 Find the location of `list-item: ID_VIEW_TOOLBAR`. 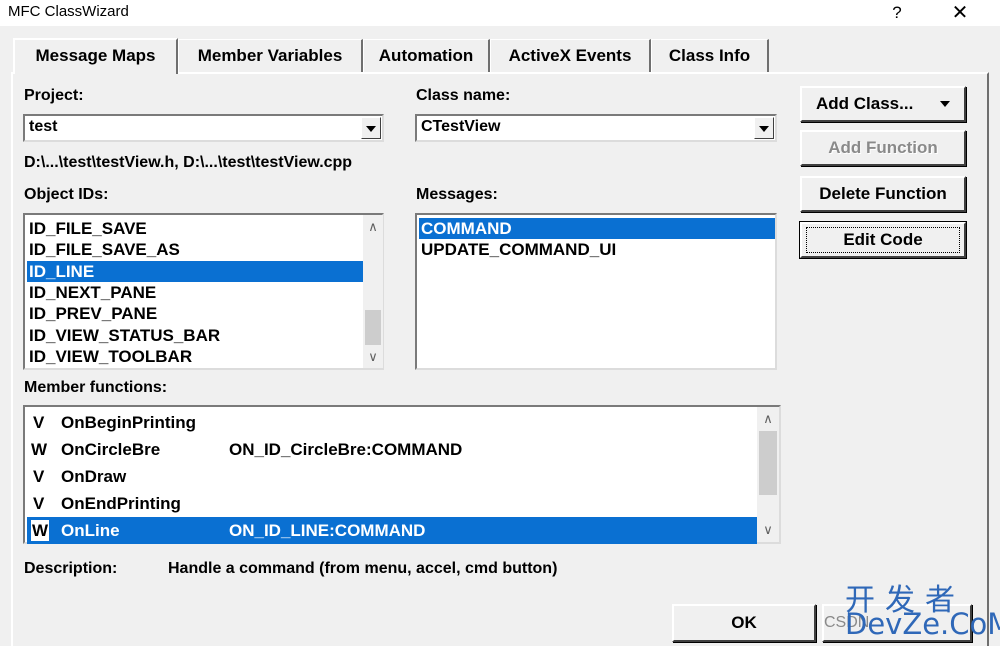

list-item: ID_VIEW_TOOLBAR is located at coordinates (195, 356).